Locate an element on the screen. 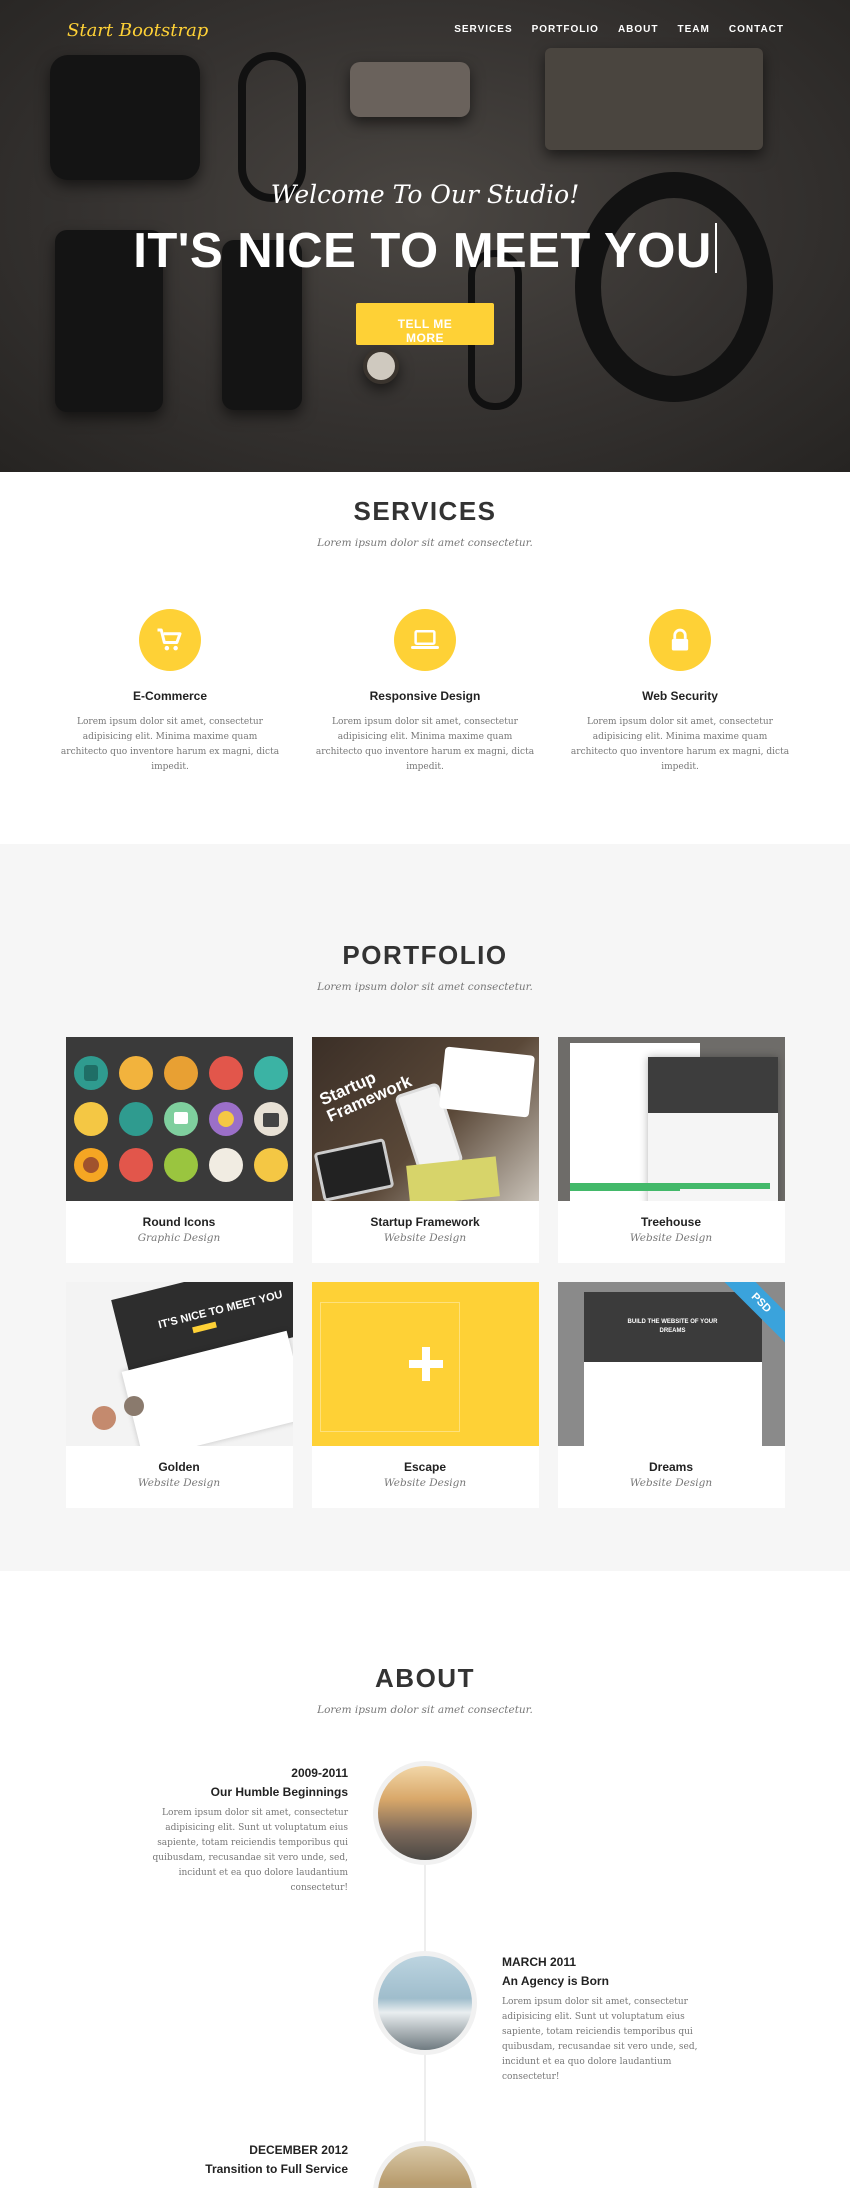 The image size is (850, 2188). bow-tie-image is located at coordinates (410, 89).